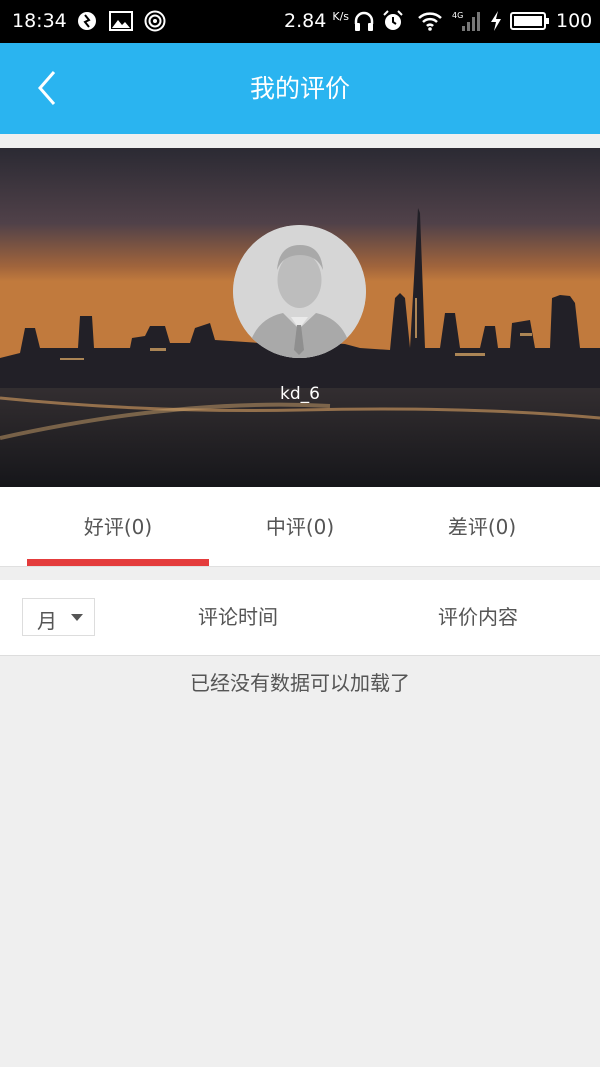  What do you see at coordinates (482, 526) in the screenshot?
I see `tab-negative: 差评(0)` at bounding box center [482, 526].